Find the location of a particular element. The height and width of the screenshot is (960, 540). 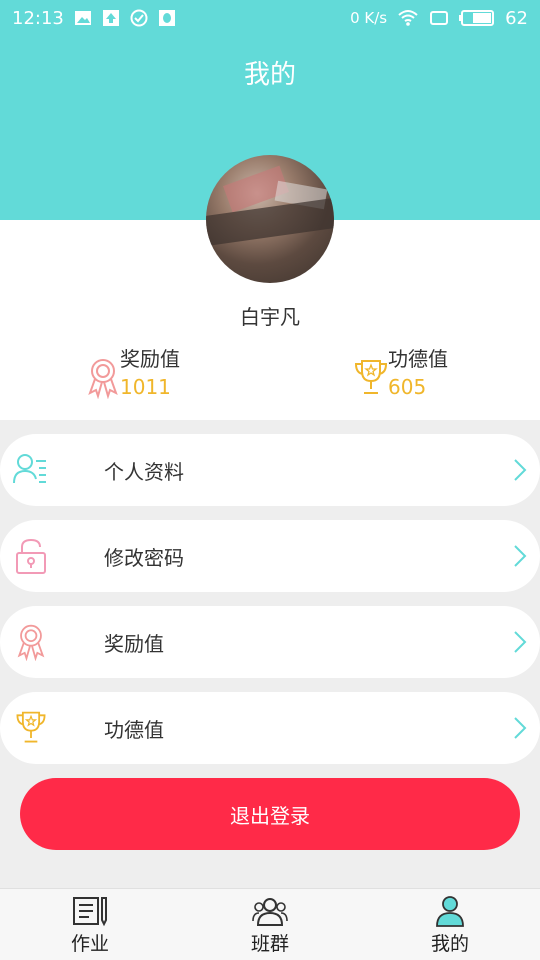

tab-mine: 我的 is located at coordinates (450, 924).